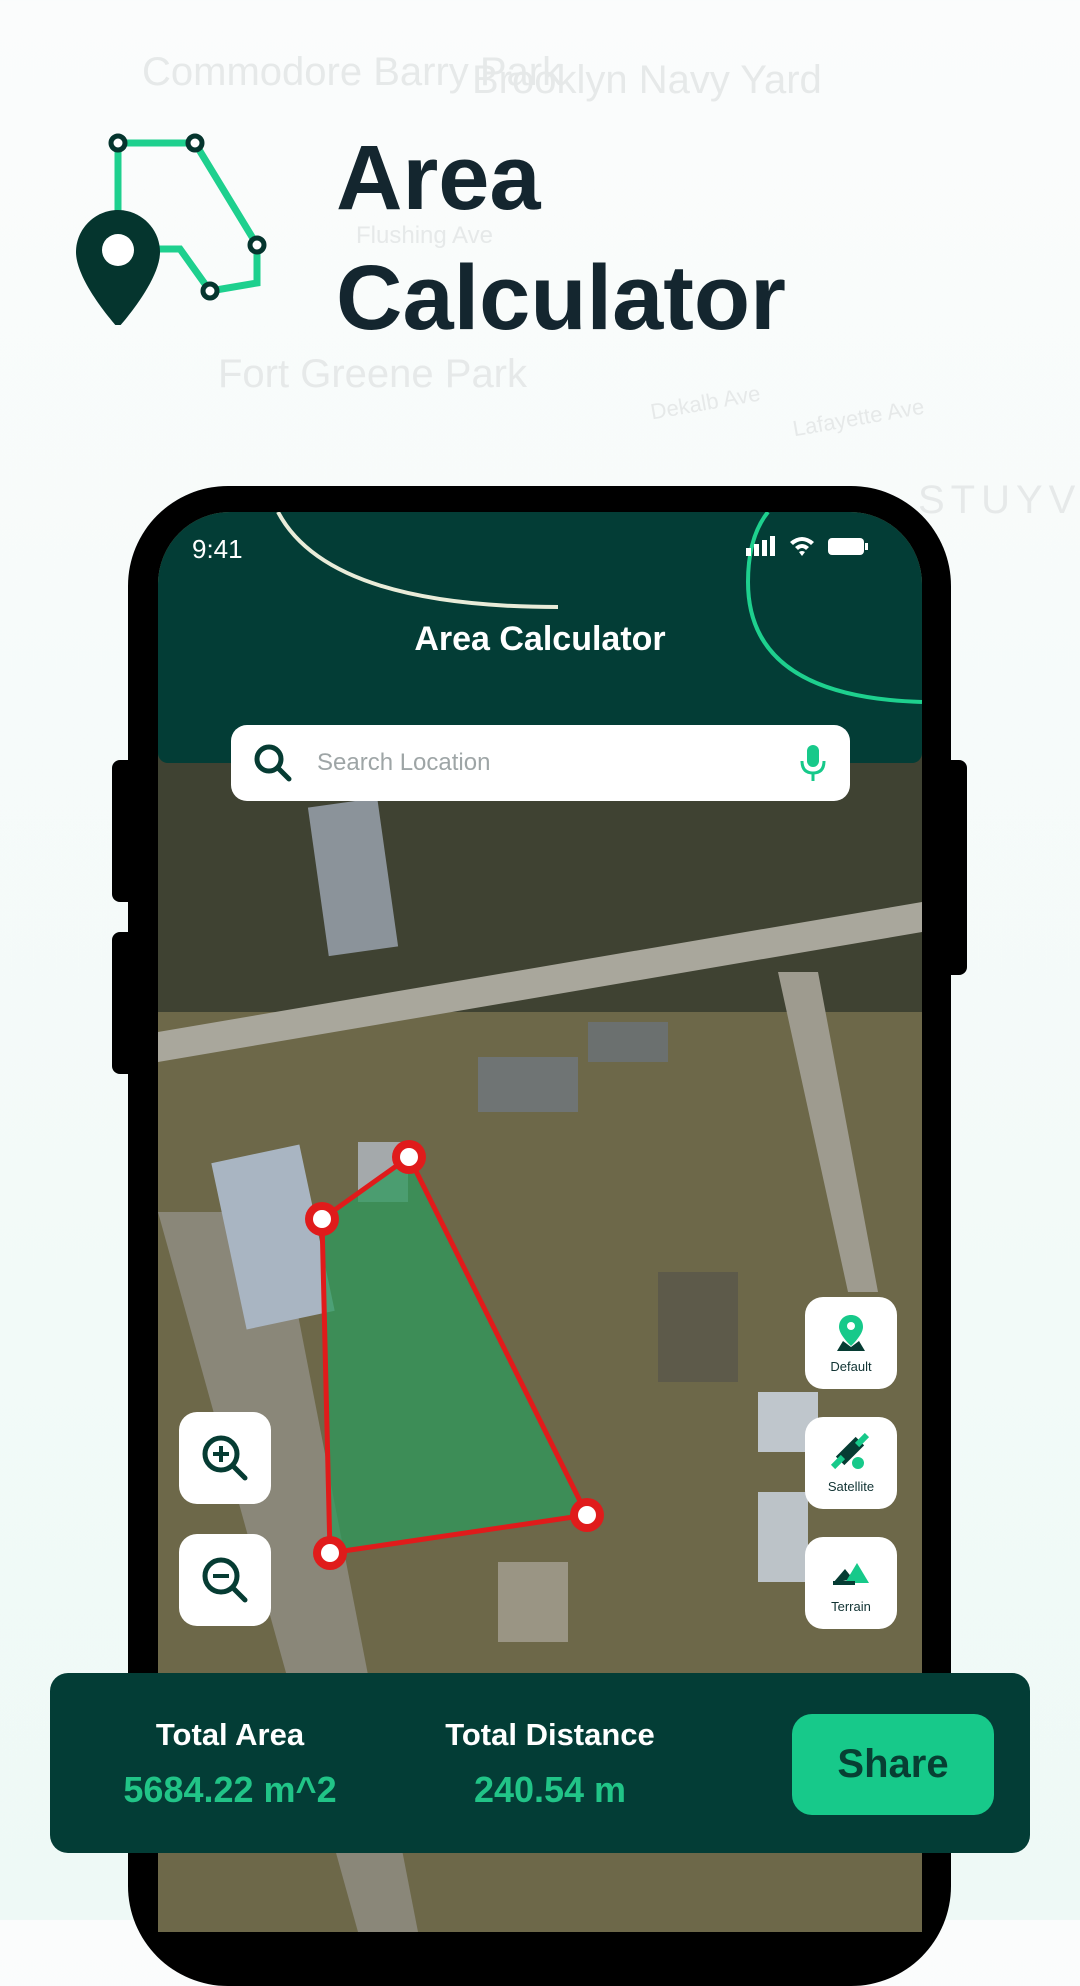 This screenshot has height=1986, width=1080. I want to click on map-pin-icon, so click(851, 1332).